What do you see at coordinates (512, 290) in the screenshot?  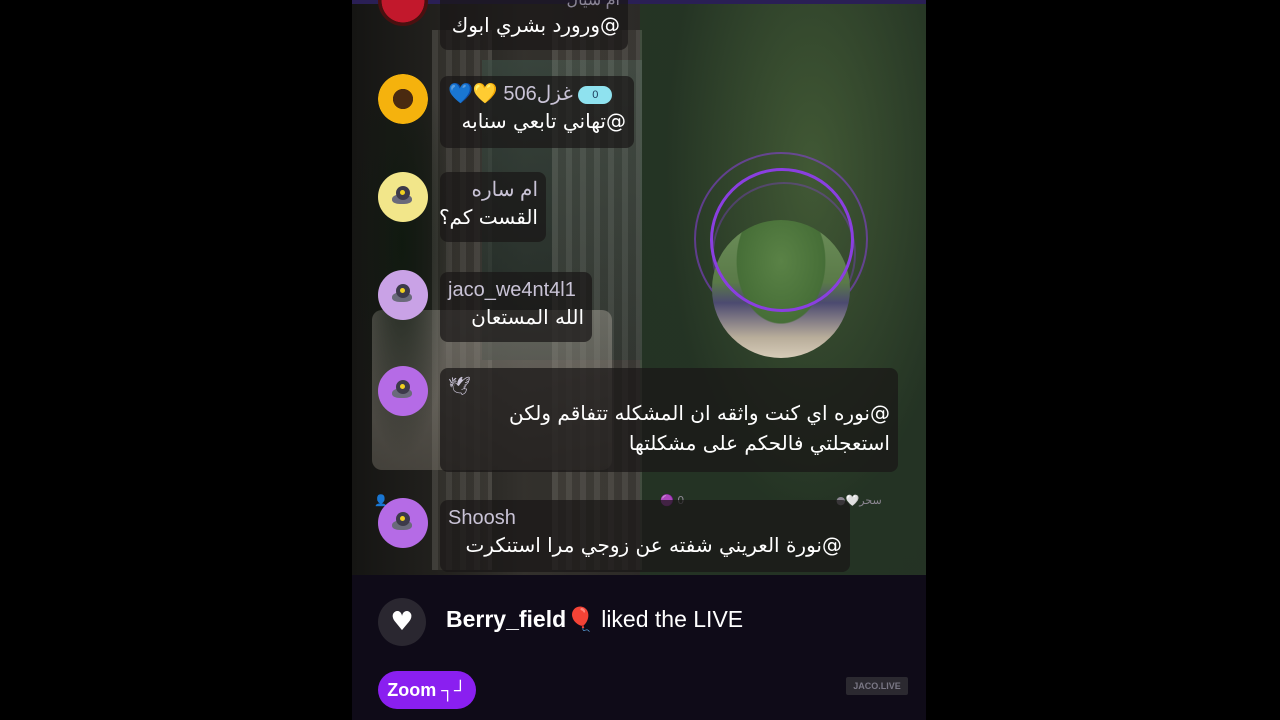 I see `chat-username: jaco_we4nt4l1` at bounding box center [512, 290].